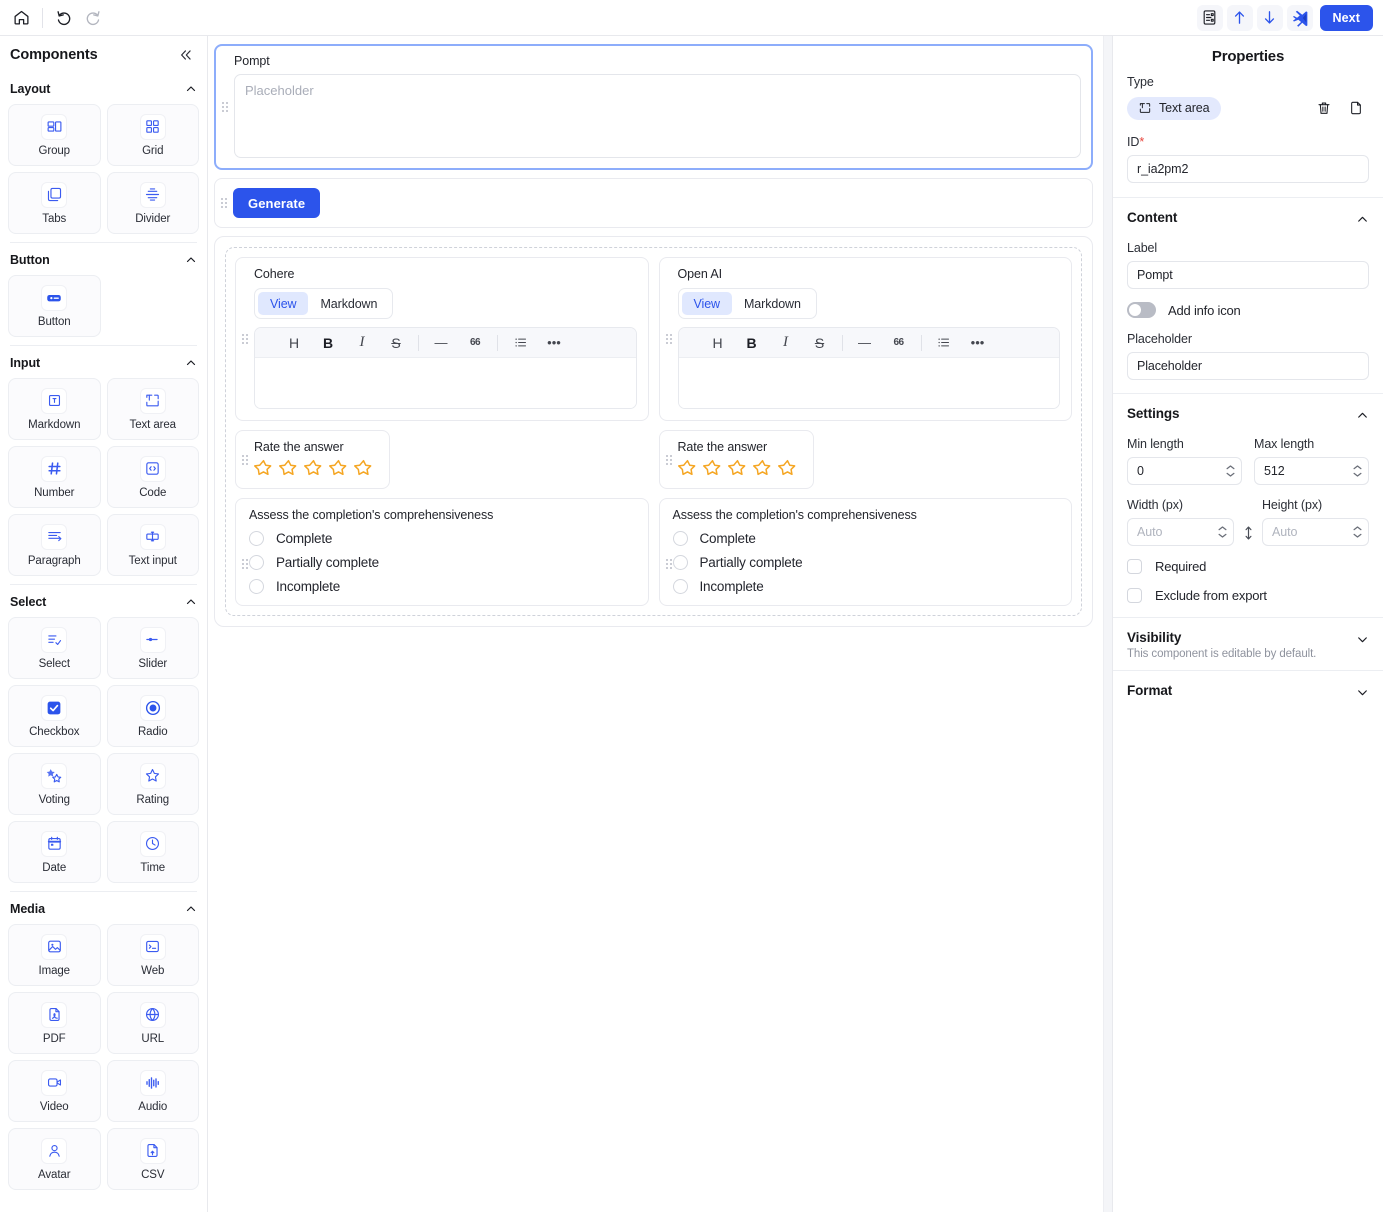 Image resolution: width=1383 pixels, height=1212 pixels. Describe the element at coordinates (103, 909) in the screenshot. I see `sidebar-group-header-media: Media` at that location.